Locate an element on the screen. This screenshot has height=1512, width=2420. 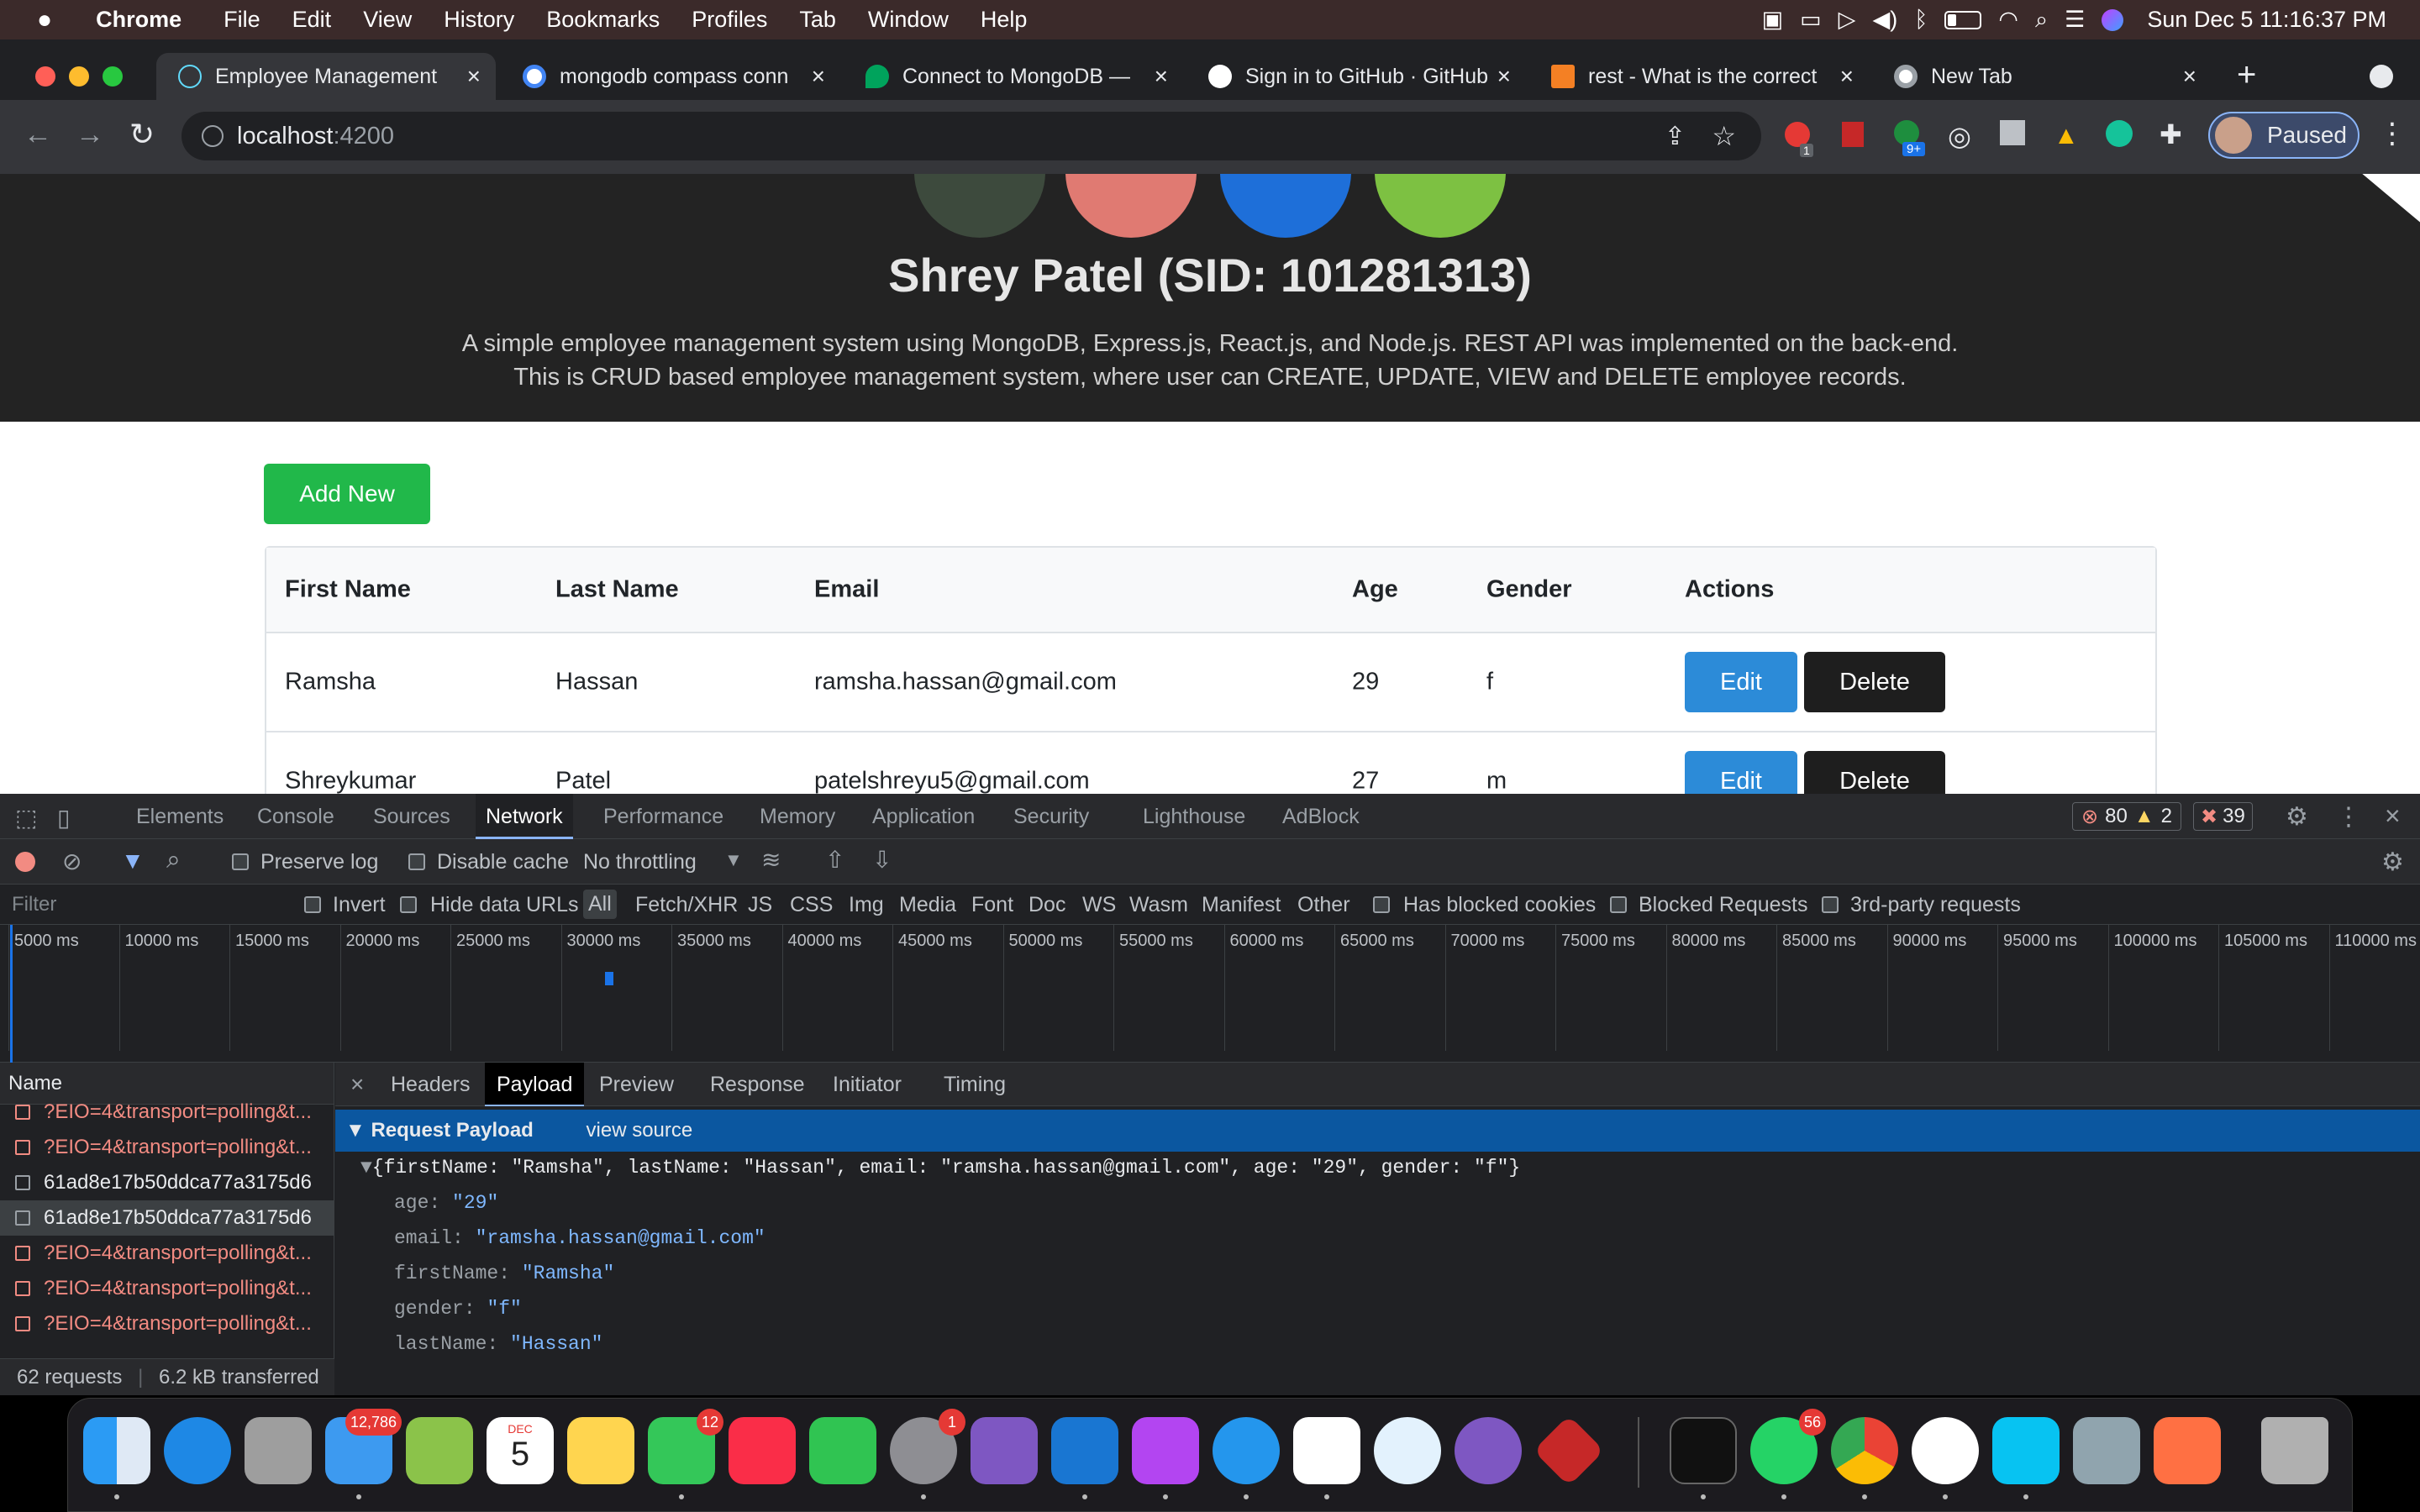
type-filter-fetch-xhr: Fetch/XHR is located at coordinates (687, 905).